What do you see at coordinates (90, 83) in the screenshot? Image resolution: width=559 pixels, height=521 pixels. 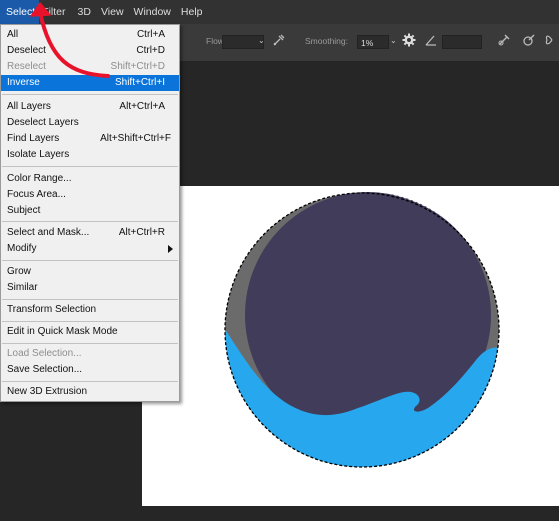 I see `menu-item-inverse: Inverse Shift+Ctrl+I` at bounding box center [90, 83].